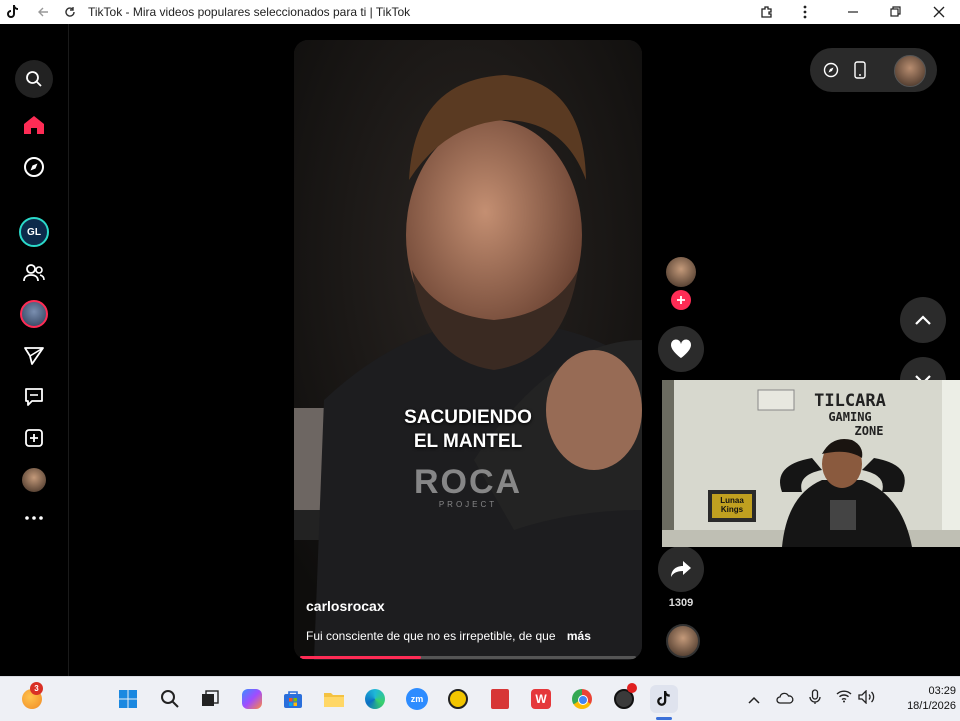 The width and height of the screenshot is (960, 721). I want to click on zoom-icon: zm, so click(417, 699).